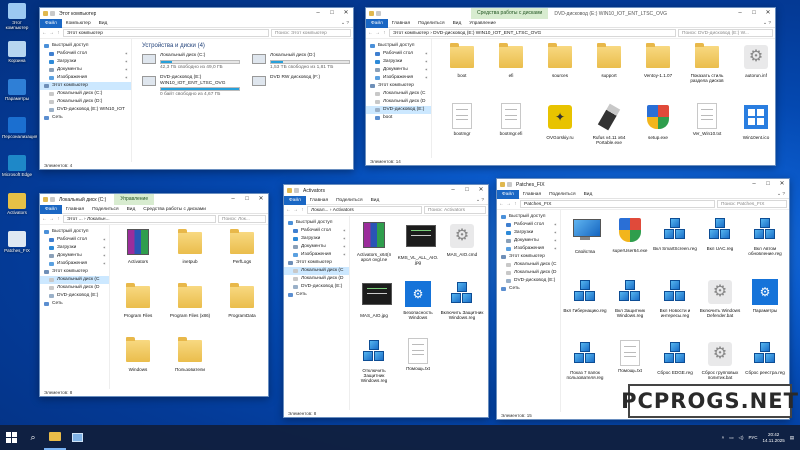 The width and height of the screenshot is (800, 450). I want to click on file-item: KMS_VL_ALL_AIO. jpg, so click(418, 243).